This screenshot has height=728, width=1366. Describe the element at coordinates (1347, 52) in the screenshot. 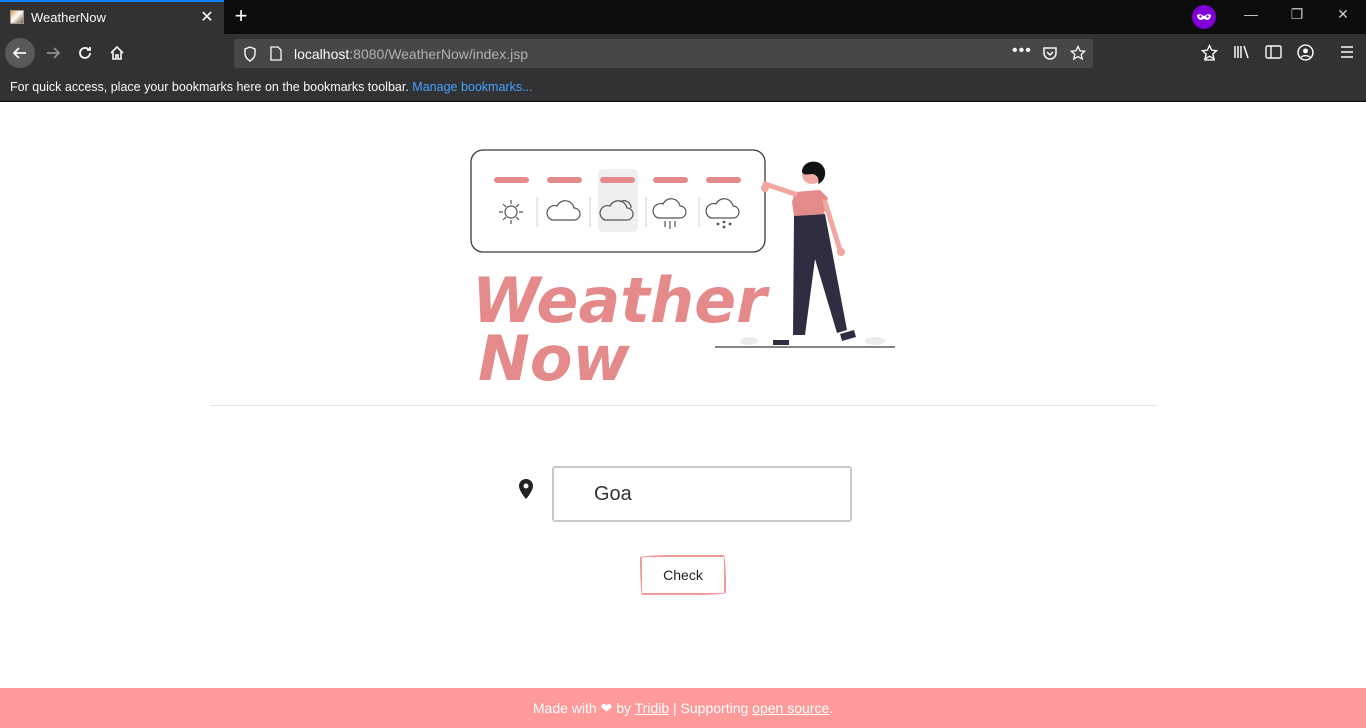

I see `hamburger-menu-icon` at that location.